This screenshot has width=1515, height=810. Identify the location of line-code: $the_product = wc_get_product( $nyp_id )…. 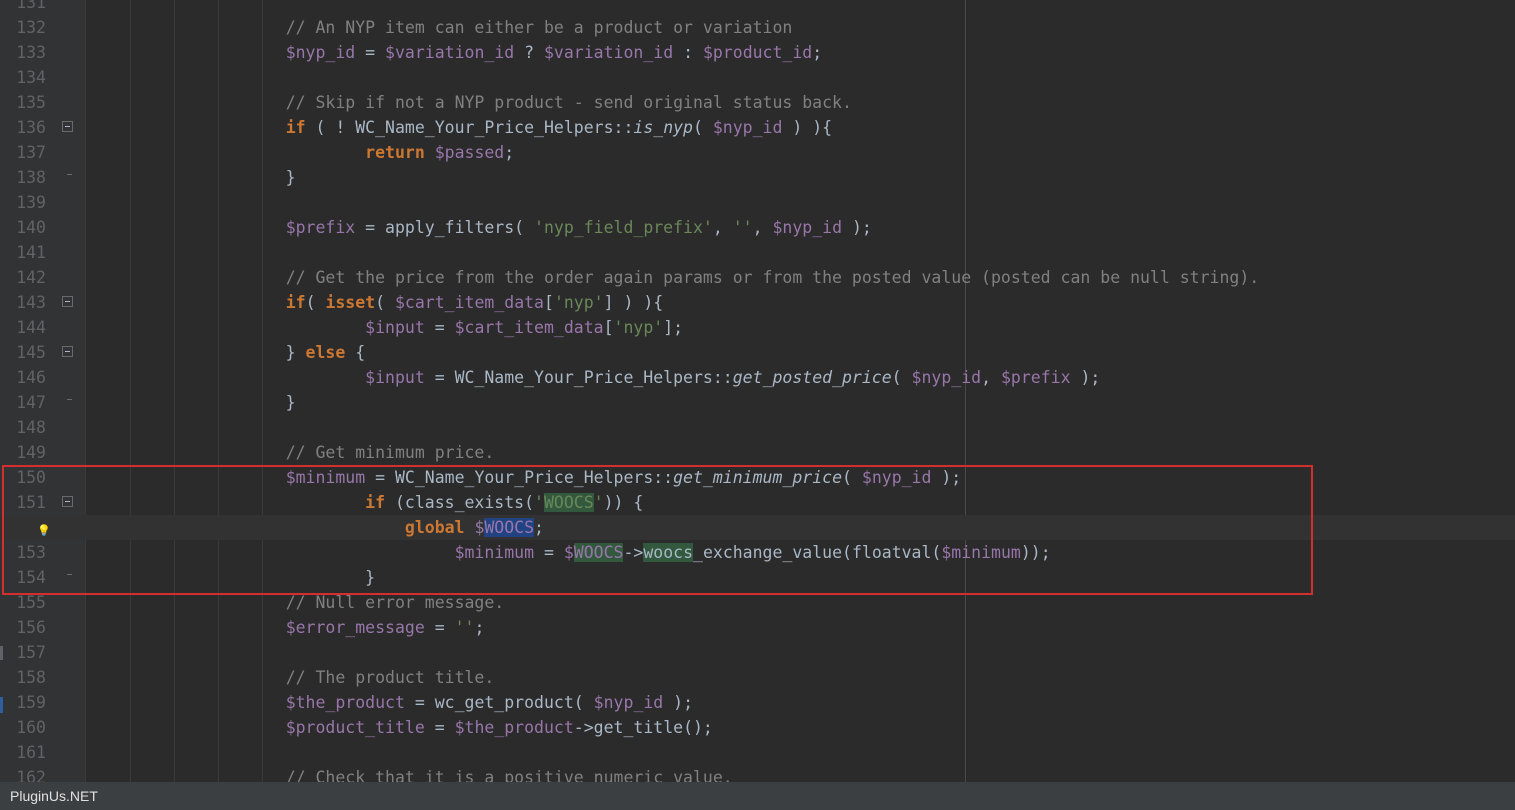
(390, 702).